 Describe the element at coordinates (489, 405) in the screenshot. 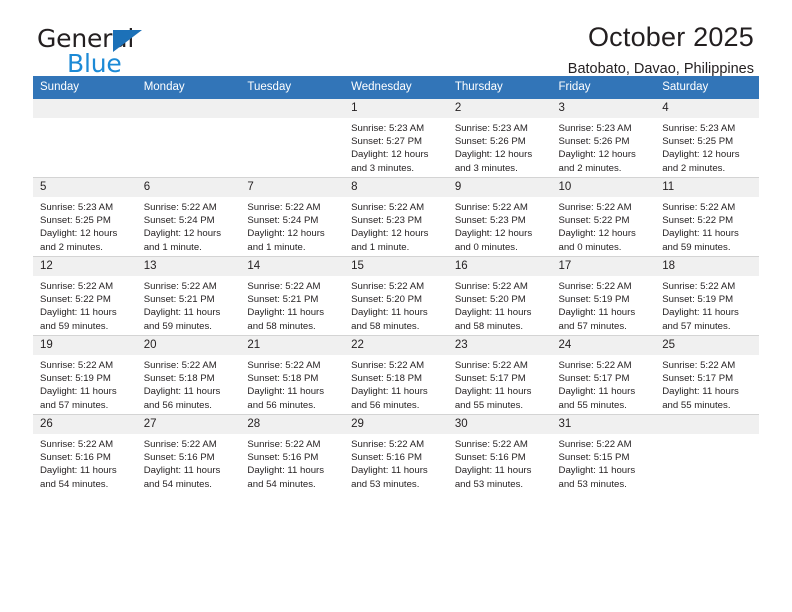

I see `day-daylight-text: and 55 minutes.` at that location.